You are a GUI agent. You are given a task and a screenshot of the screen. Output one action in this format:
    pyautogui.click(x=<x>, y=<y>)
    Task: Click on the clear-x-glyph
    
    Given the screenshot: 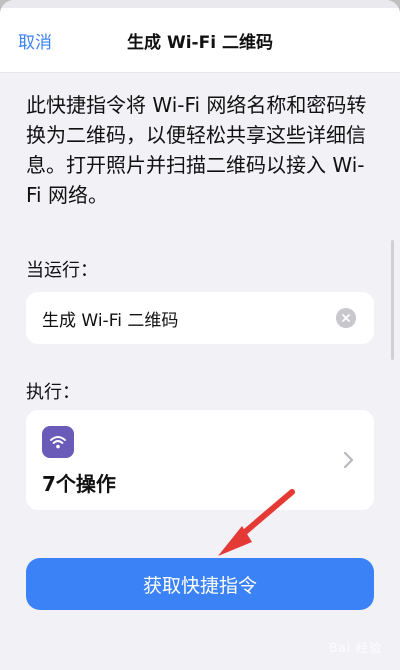 What is the action you would take?
    pyautogui.click(x=346, y=318)
    